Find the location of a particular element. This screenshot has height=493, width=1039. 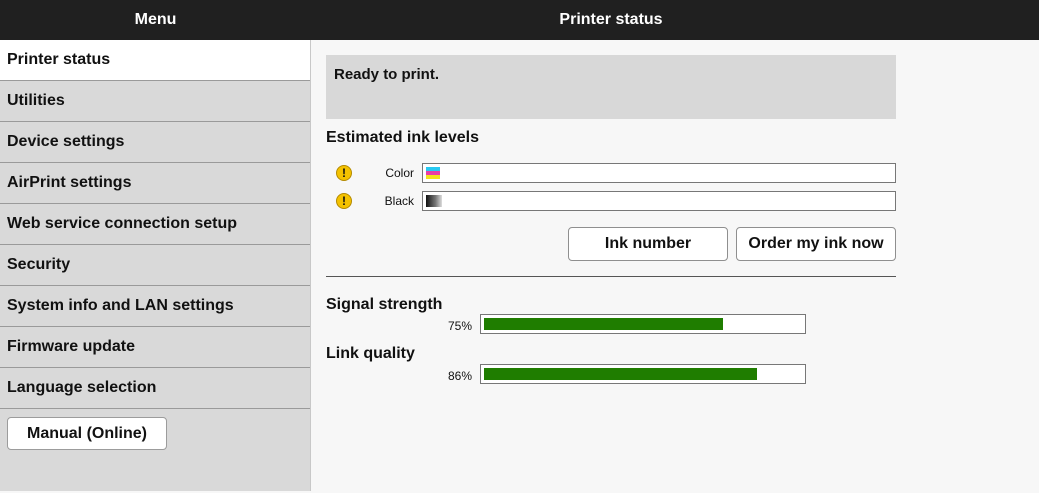

status-message-box: Ready to print. is located at coordinates (611, 87).